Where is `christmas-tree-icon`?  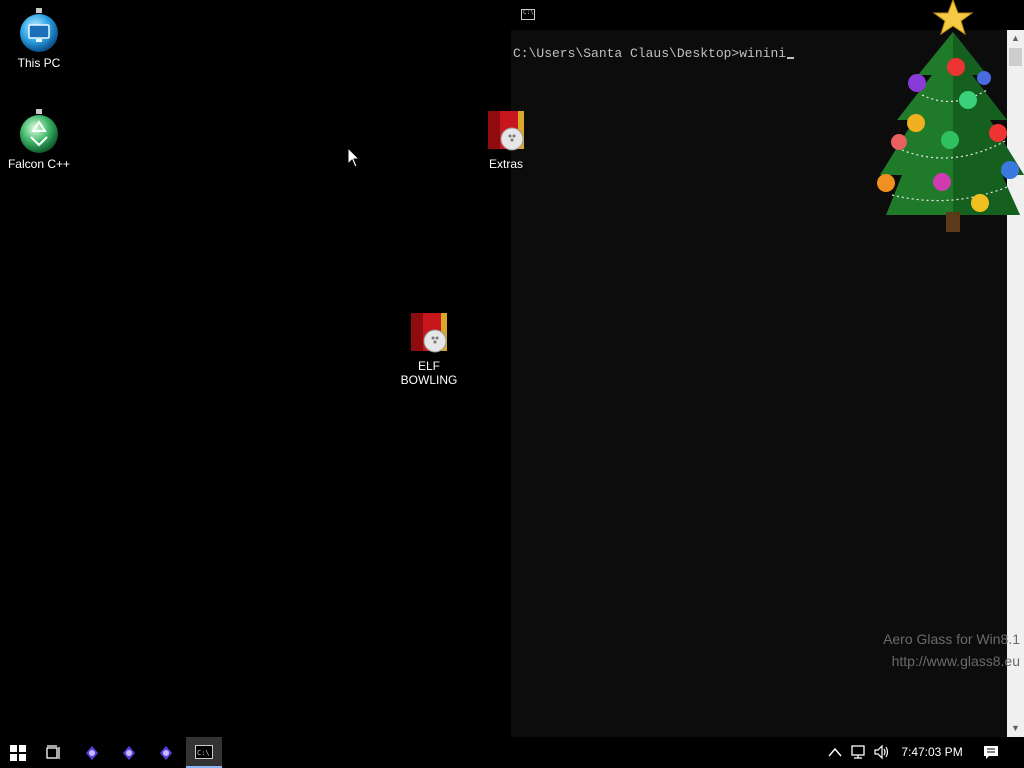
christmas-tree-icon is located at coordinates (950, 116).